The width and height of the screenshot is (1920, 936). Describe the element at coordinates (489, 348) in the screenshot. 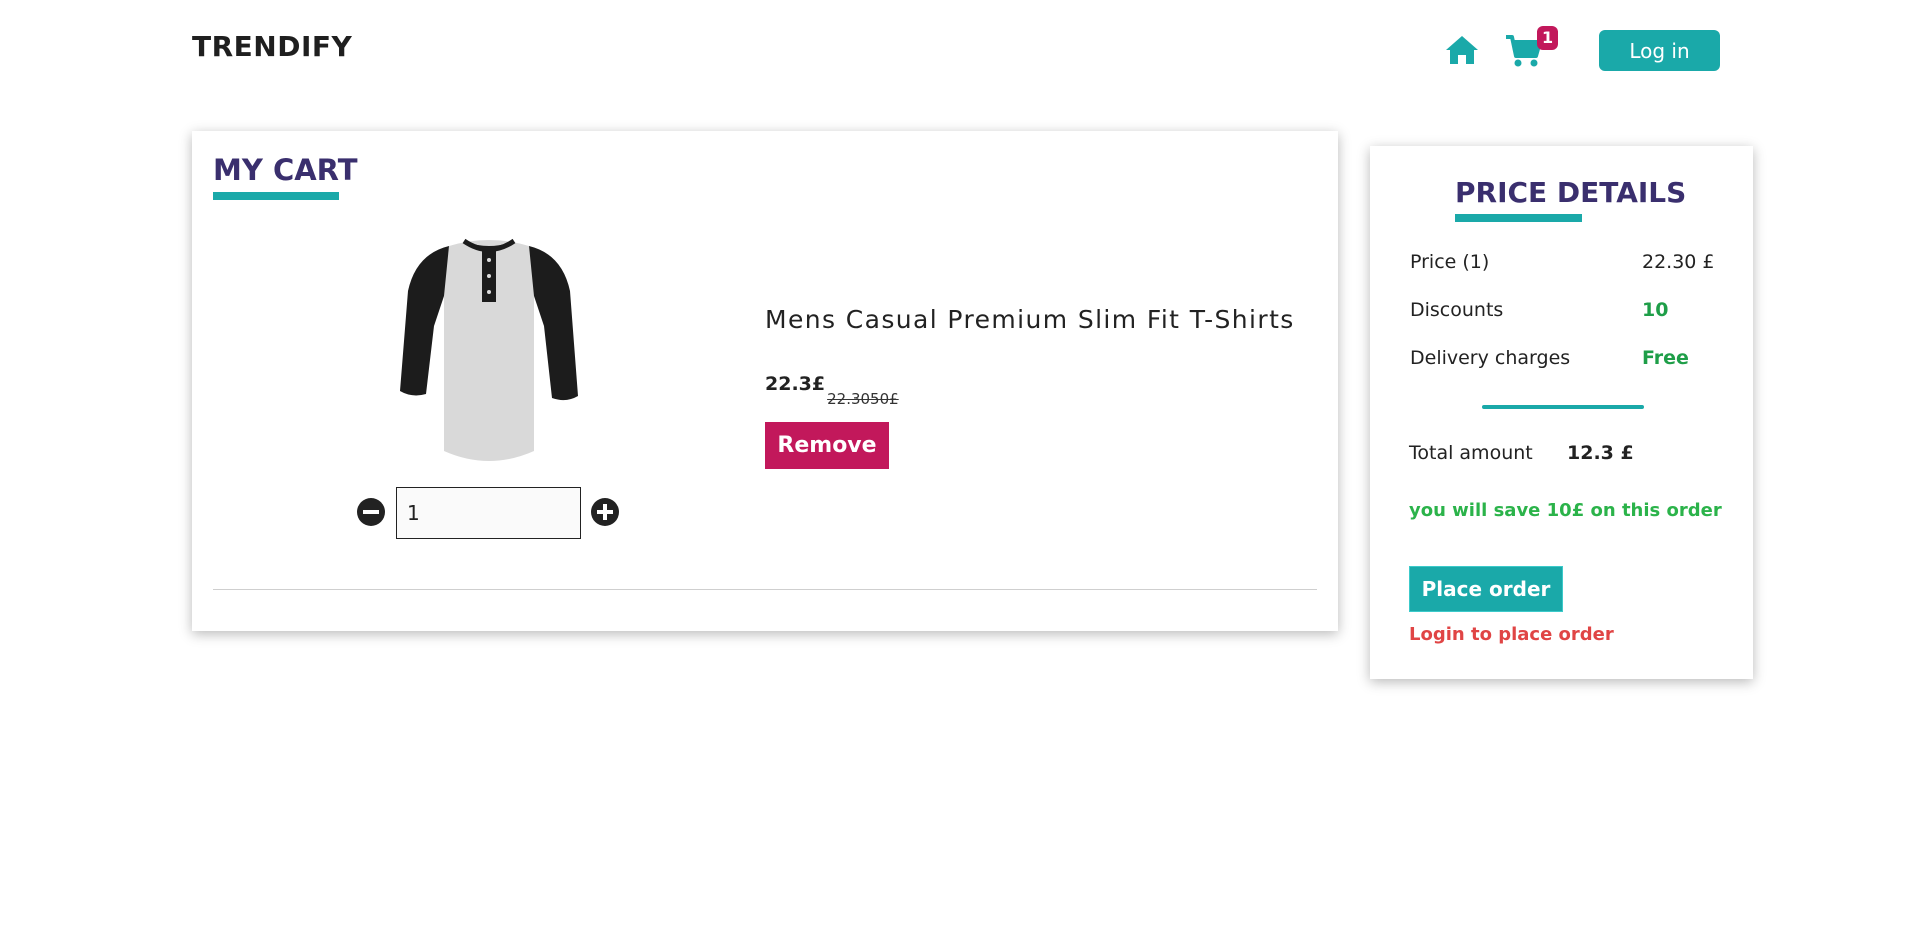

I see `product-image` at that location.